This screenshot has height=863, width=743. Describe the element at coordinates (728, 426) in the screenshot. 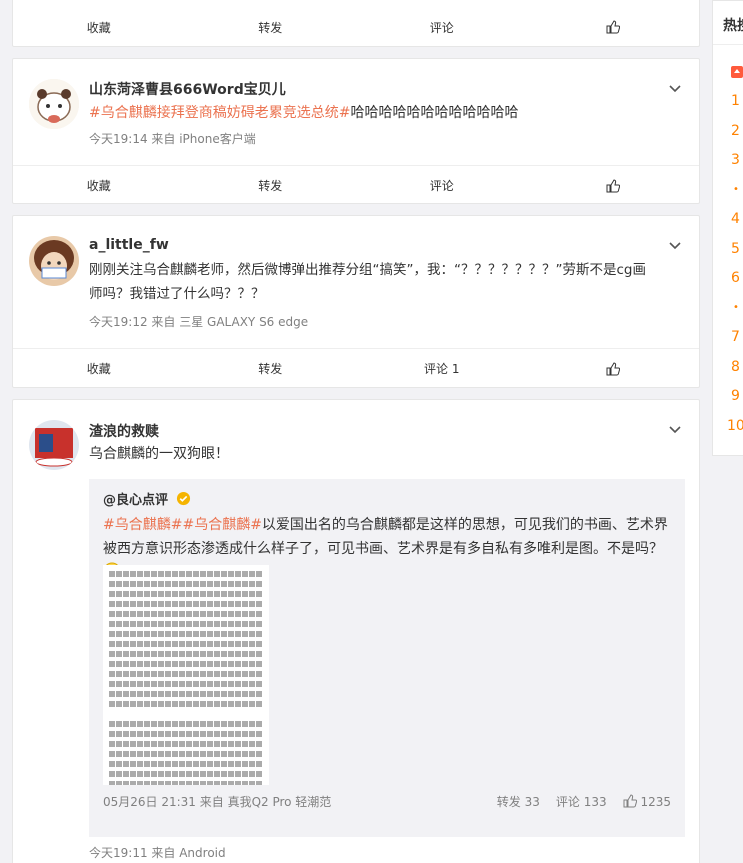

I see `hot-search-rank: 10` at that location.